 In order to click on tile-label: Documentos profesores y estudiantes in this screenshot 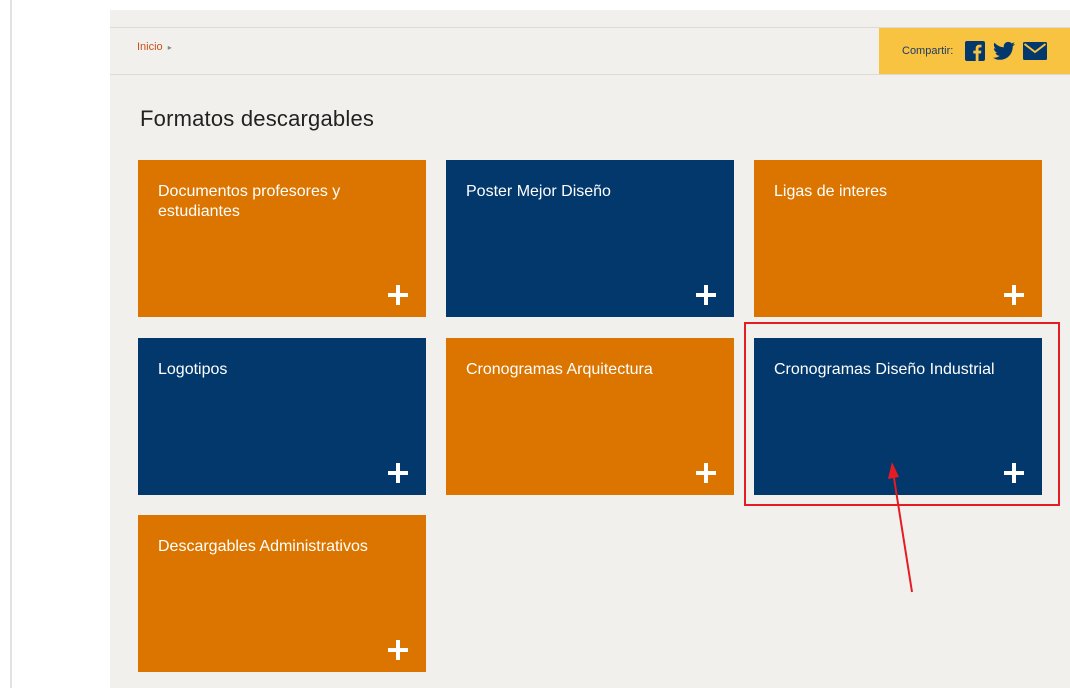, I will do `click(249, 201)`.